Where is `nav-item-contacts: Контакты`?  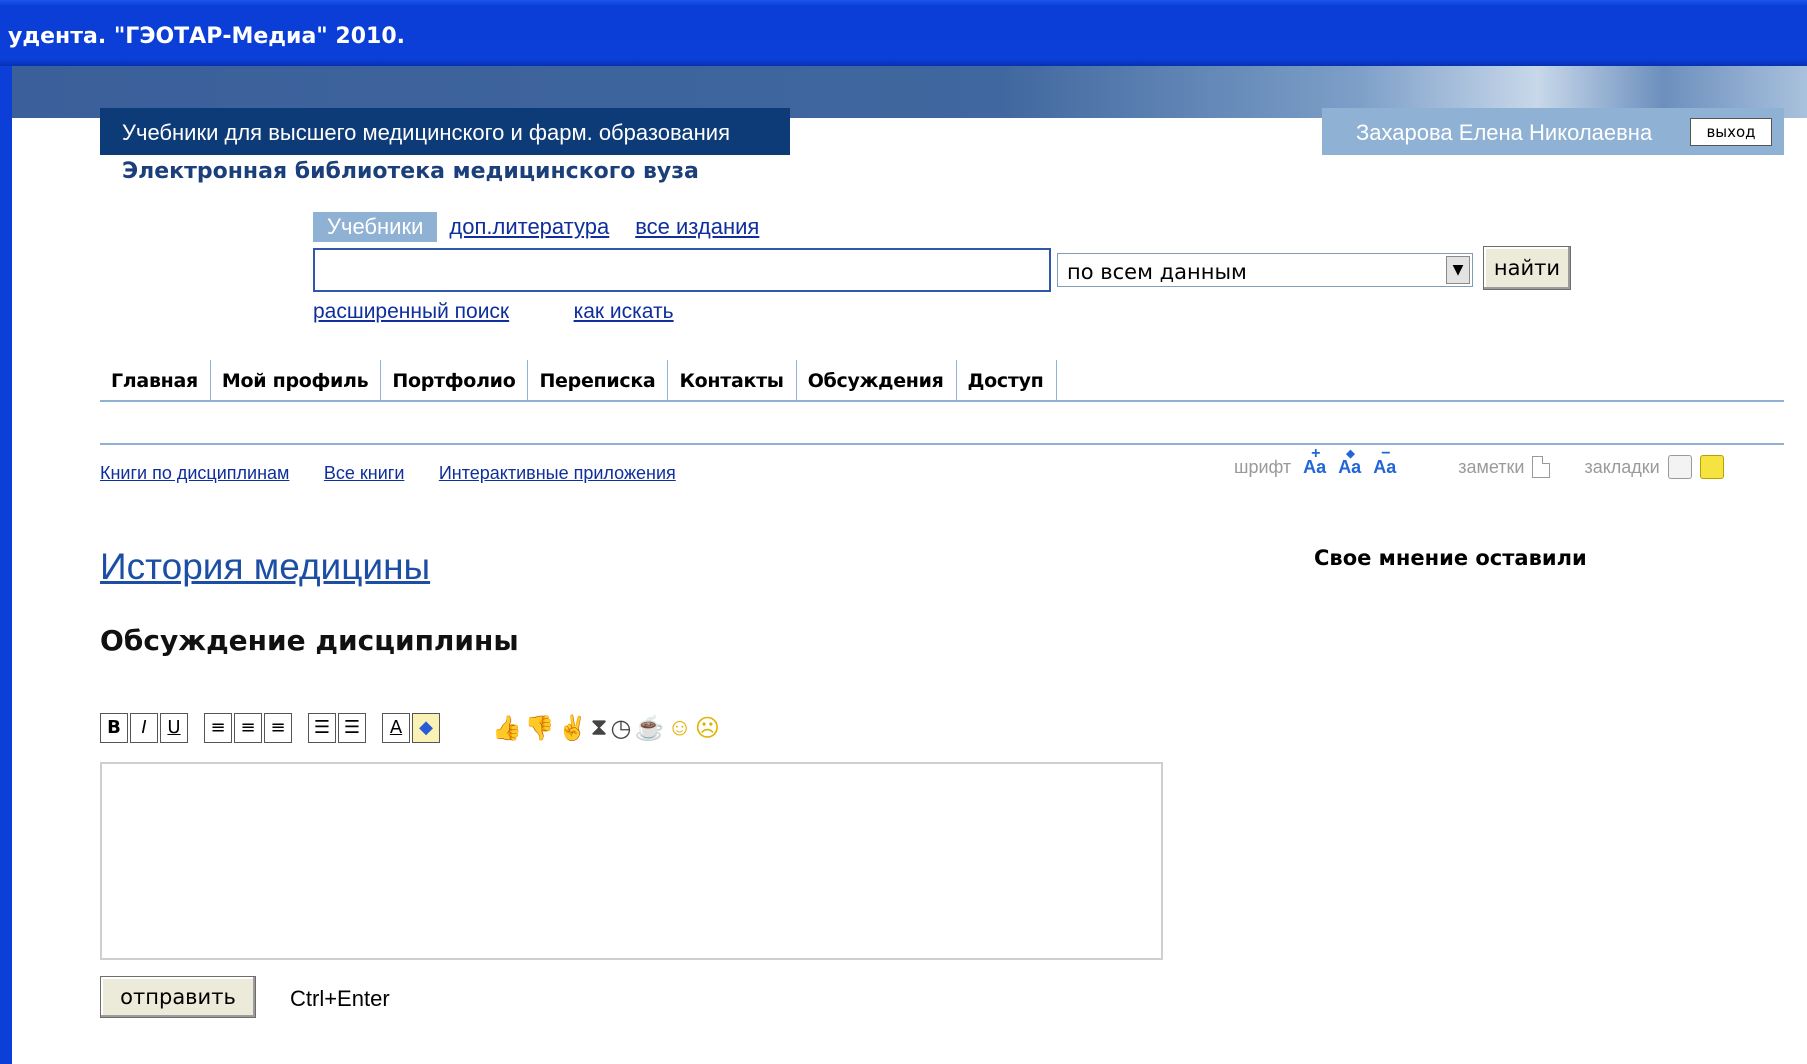
nav-item-contacts: Контакты is located at coordinates (732, 381).